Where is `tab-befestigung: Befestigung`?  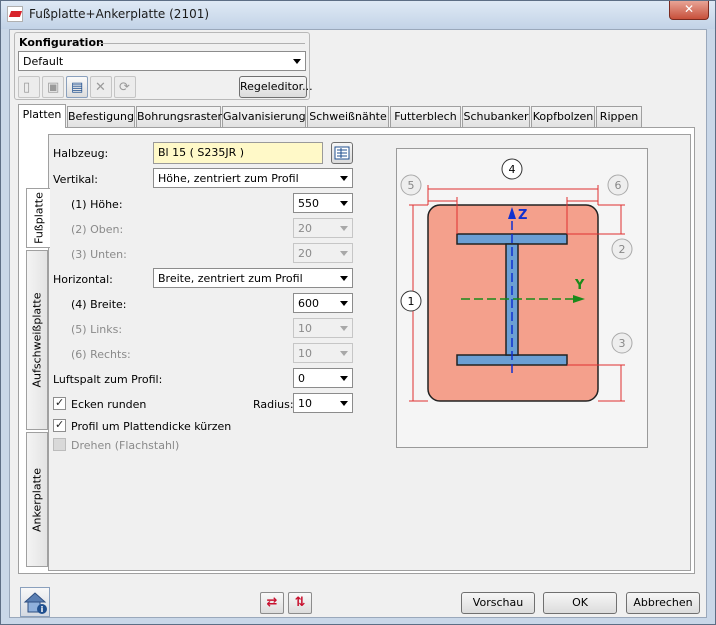
tab-befestigung: Befestigung is located at coordinates (101, 116).